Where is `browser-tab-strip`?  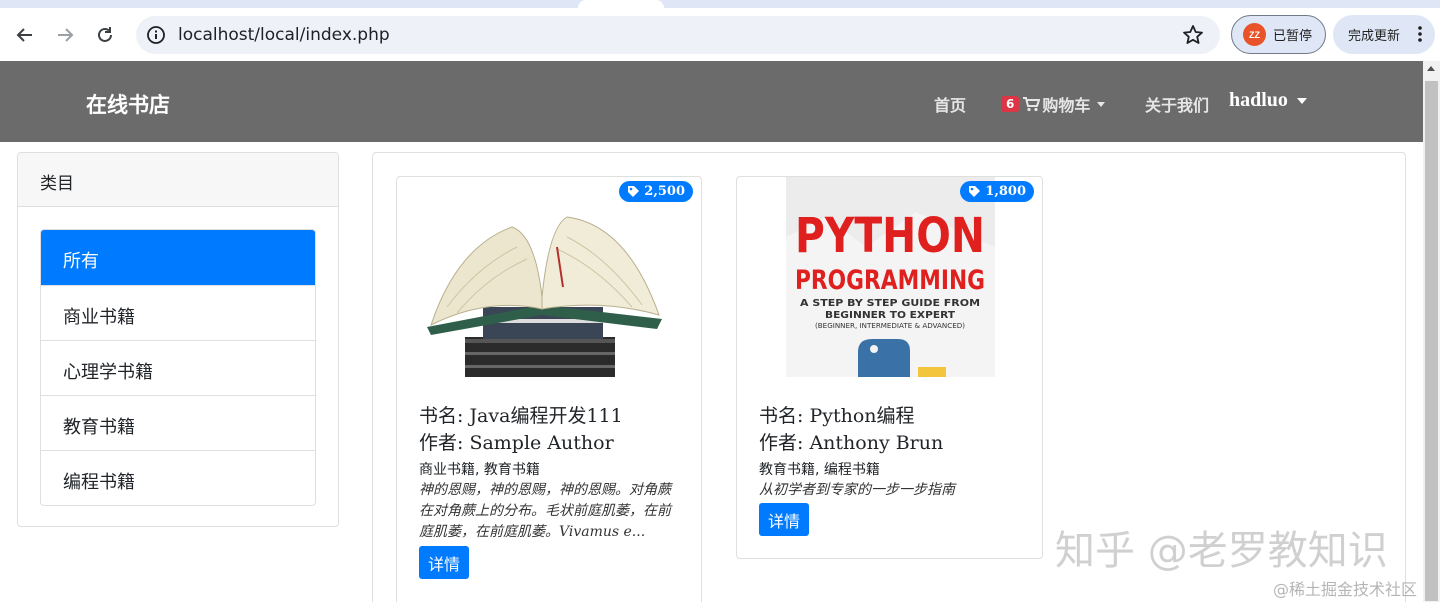 browser-tab-strip is located at coordinates (720, 4).